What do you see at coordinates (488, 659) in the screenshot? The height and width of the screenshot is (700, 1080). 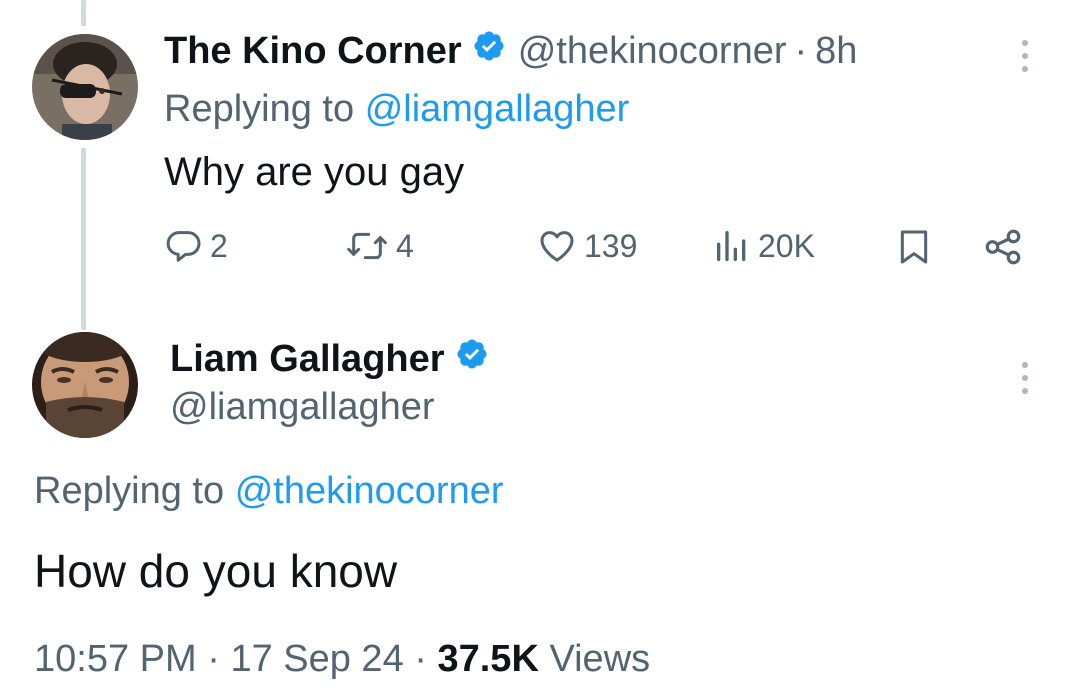 I see `views-count: 37.5K` at bounding box center [488, 659].